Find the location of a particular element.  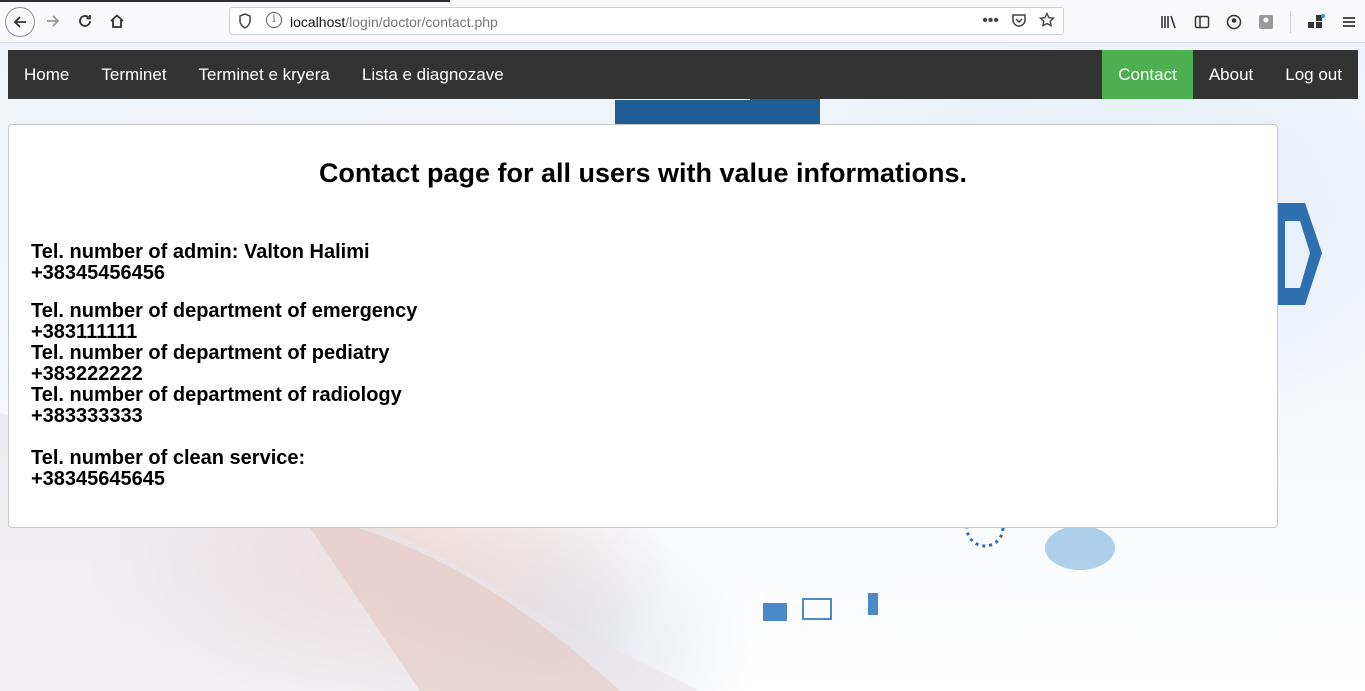

pediatry-phone: +383222222 is located at coordinates (87, 374).